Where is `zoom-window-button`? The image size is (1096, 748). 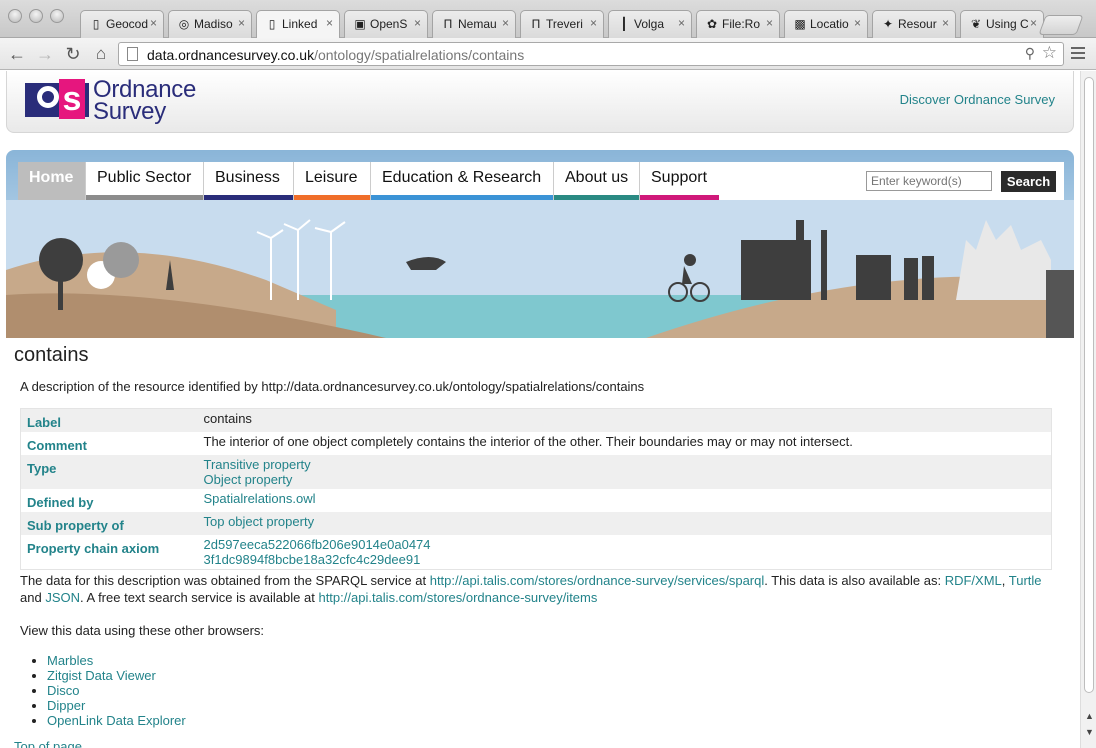 zoom-window-button is located at coordinates (57, 16).